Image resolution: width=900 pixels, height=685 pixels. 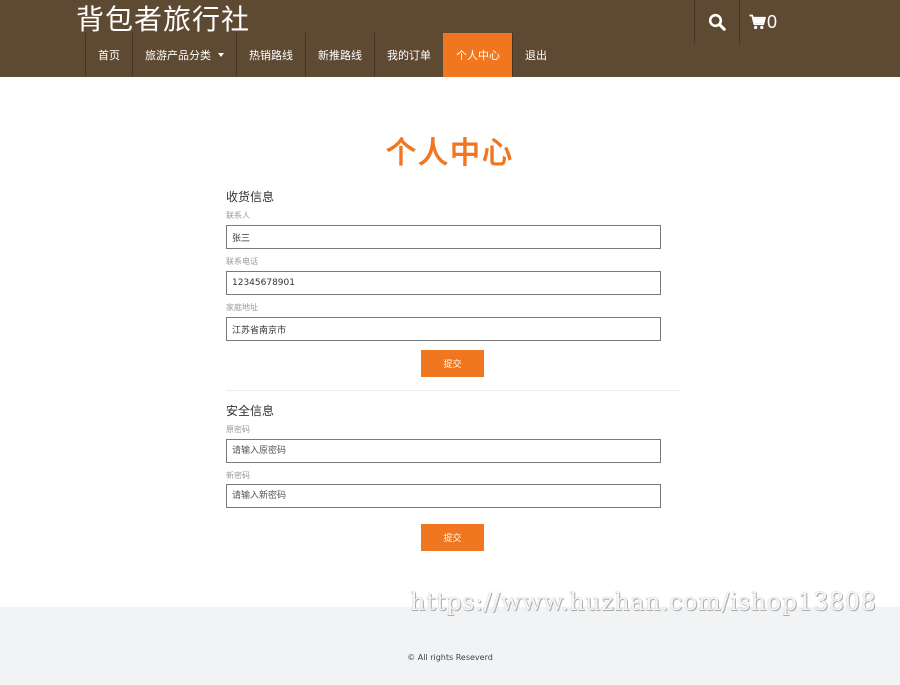 I want to click on cart-count-badge: 0, so click(x=772, y=21).